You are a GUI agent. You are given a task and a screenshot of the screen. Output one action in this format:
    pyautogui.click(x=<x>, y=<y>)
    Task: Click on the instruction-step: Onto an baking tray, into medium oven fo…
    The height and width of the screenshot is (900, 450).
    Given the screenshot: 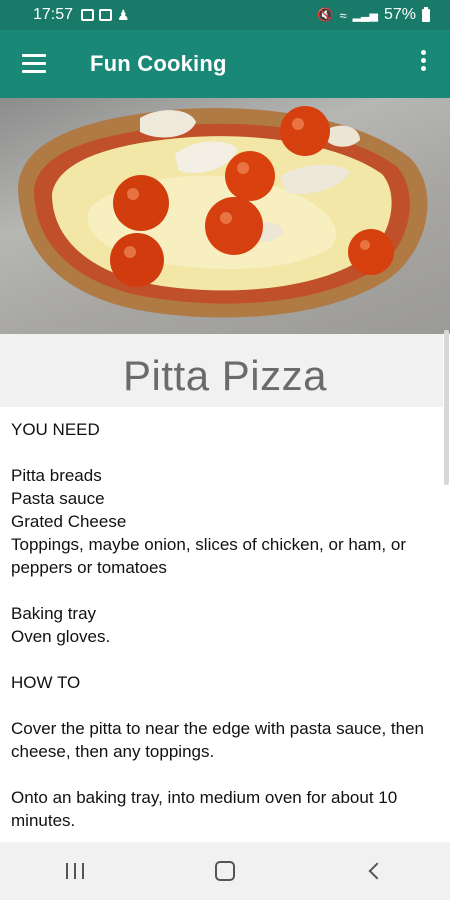 What is the action you would take?
    pyautogui.click(x=204, y=809)
    